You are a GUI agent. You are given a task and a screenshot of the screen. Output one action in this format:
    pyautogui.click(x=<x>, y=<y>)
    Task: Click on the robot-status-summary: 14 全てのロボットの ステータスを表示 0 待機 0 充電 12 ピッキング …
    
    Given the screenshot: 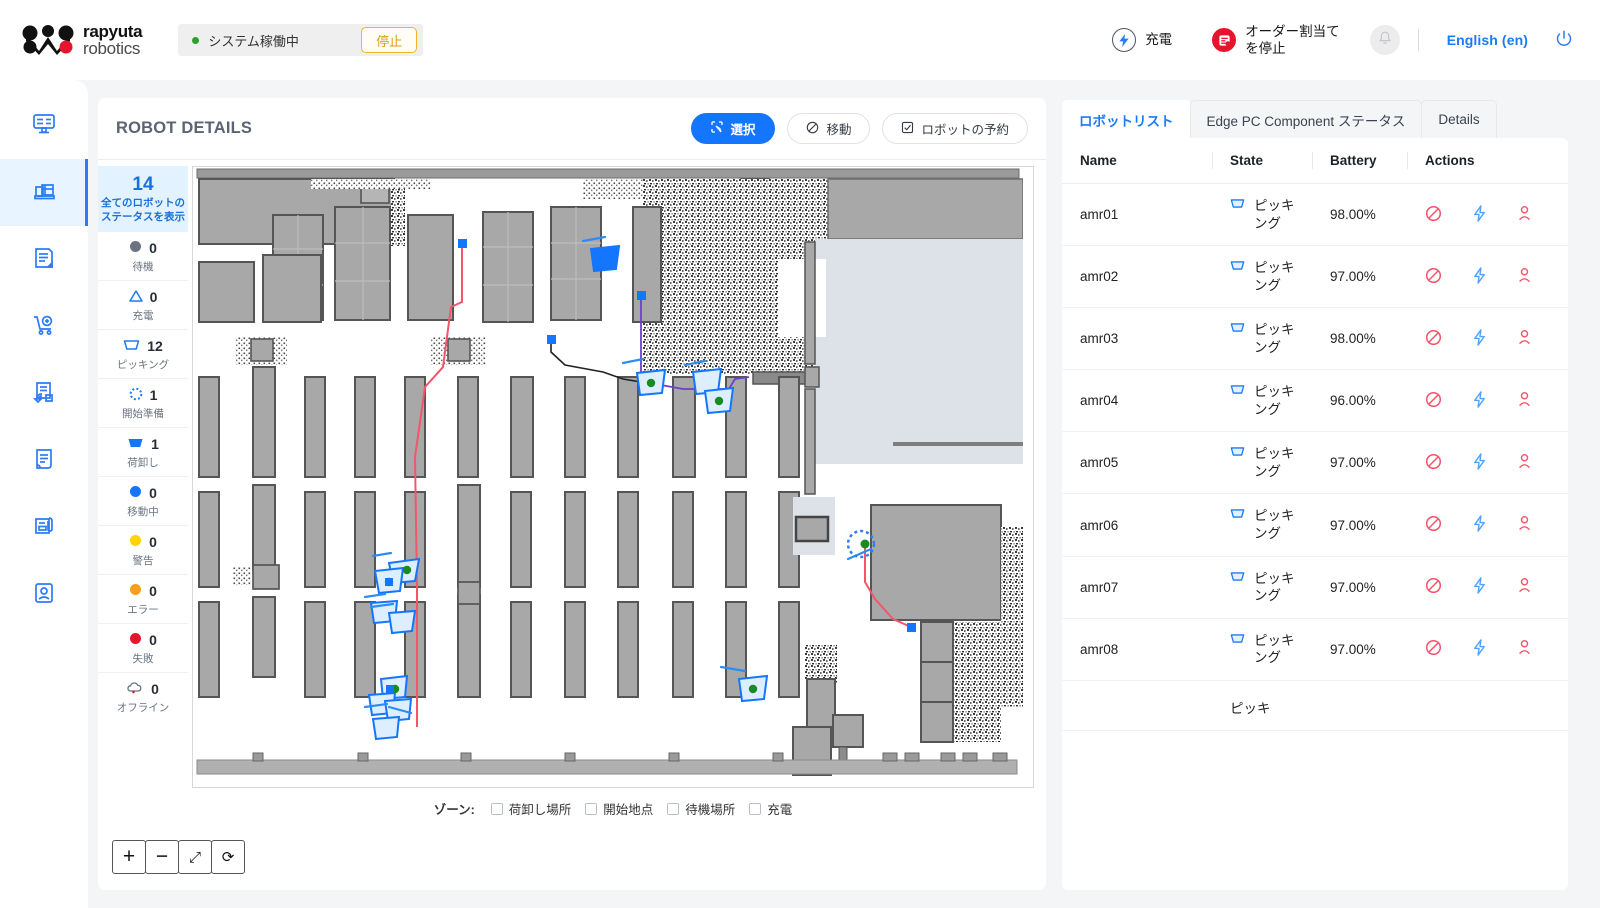 What is the action you would take?
    pyautogui.click(x=143, y=492)
    